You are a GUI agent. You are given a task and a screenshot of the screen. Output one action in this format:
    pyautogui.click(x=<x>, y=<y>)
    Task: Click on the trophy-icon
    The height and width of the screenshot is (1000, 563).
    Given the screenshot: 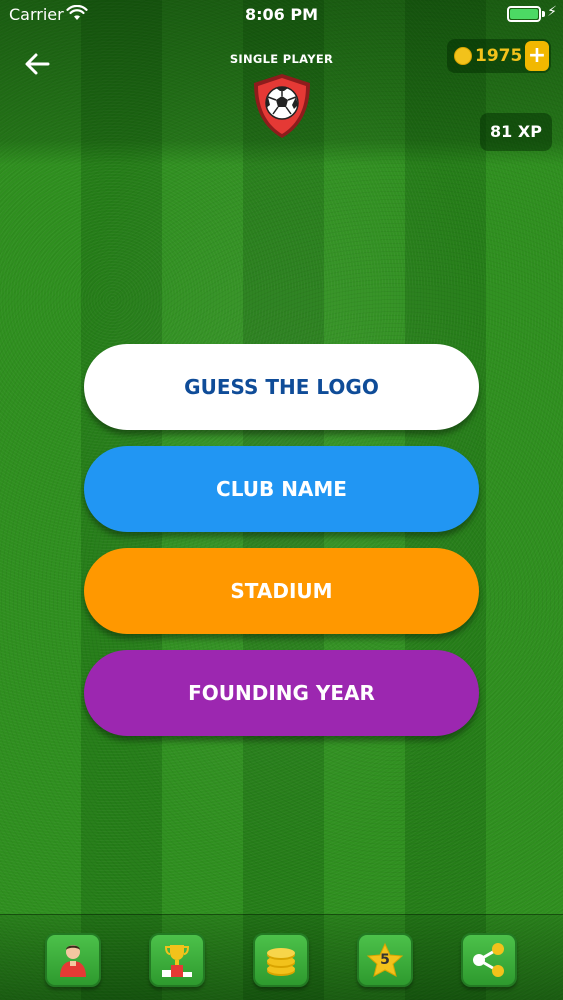 What is the action you would take?
    pyautogui.click(x=177, y=961)
    